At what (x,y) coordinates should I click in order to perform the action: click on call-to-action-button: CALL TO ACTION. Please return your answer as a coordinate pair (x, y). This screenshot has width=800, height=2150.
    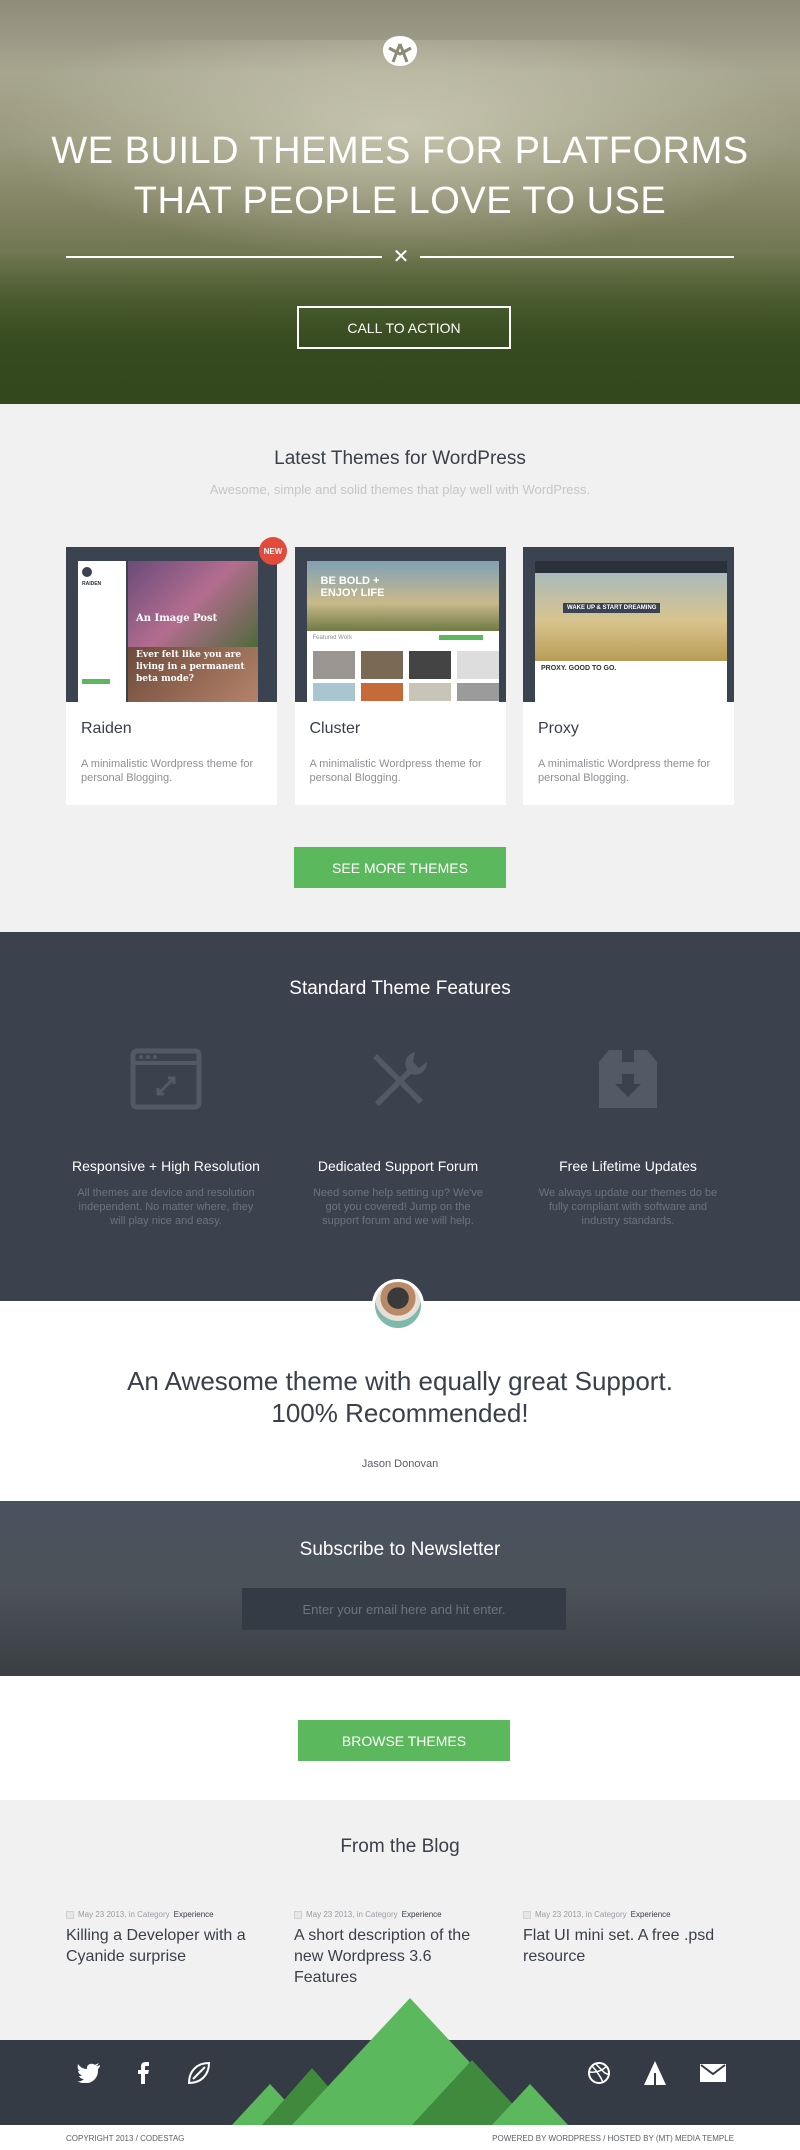
    Looking at the image, I should click on (404, 327).